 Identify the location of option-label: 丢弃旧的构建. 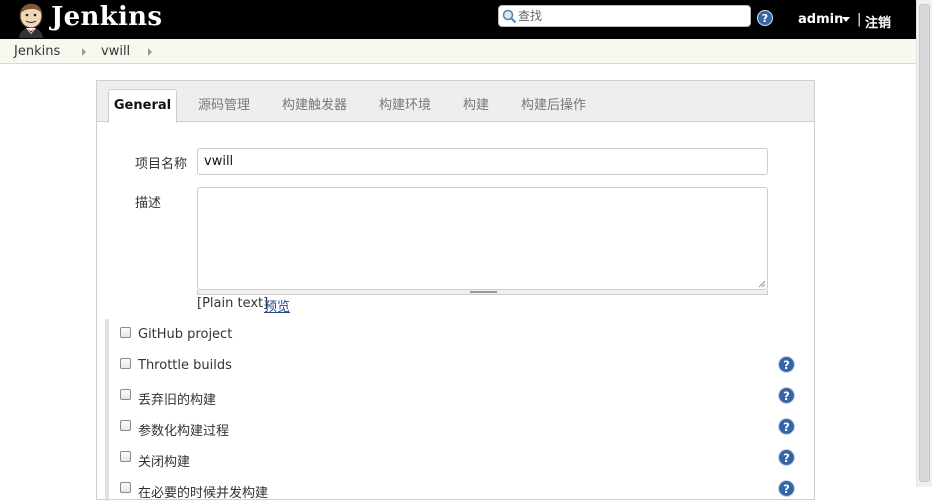
(177, 398).